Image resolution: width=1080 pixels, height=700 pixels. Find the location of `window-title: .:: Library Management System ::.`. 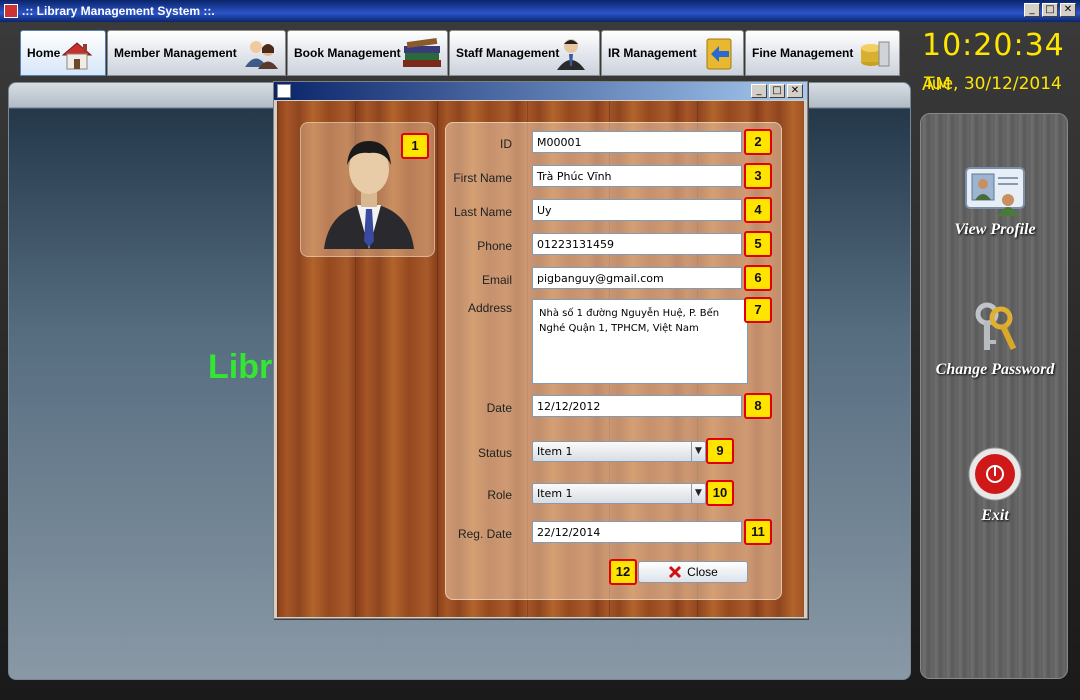

window-title: .:: Library Management System ::. is located at coordinates (118, 11).